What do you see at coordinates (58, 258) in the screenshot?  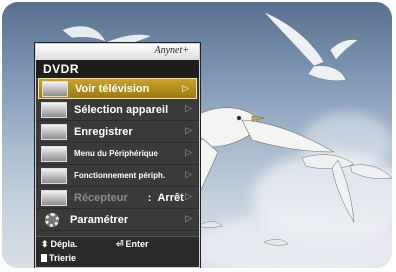 I see `footer-sort: Trierie` at bounding box center [58, 258].